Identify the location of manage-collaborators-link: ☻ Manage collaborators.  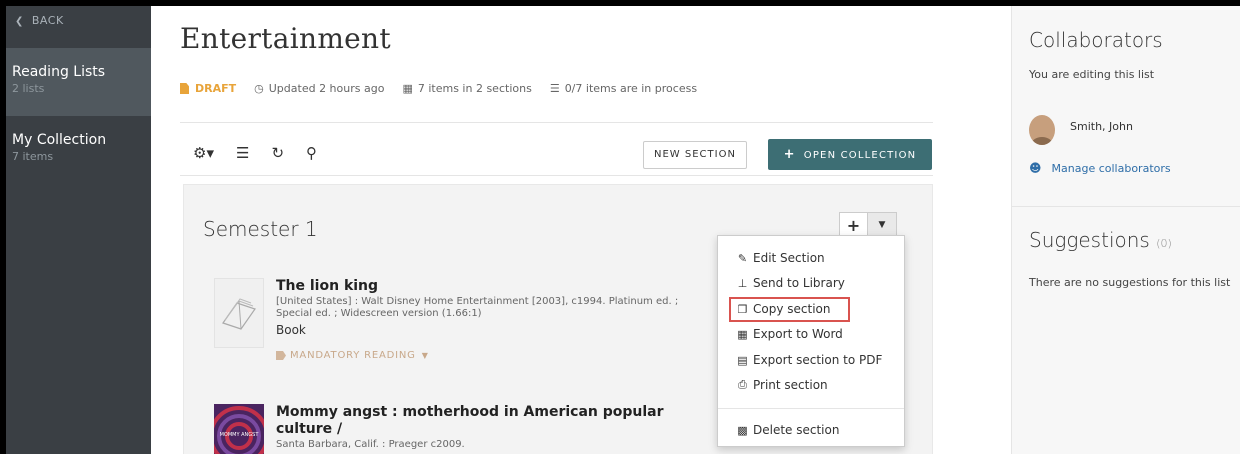
(1100, 168).